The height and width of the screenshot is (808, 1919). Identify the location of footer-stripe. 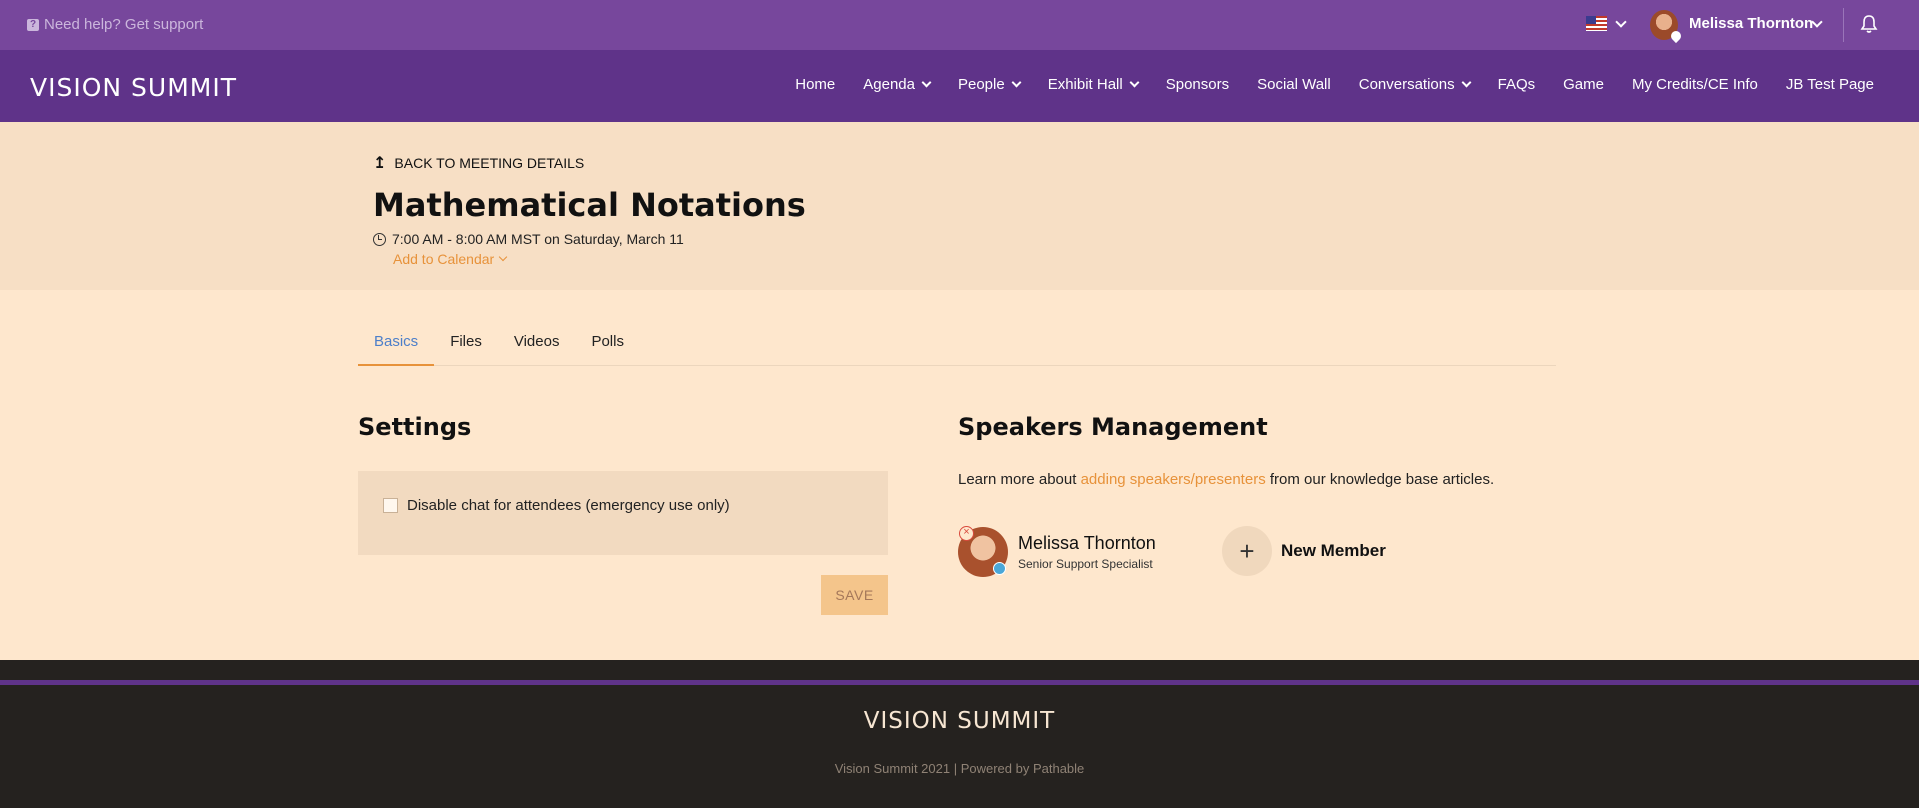
(959, 682).